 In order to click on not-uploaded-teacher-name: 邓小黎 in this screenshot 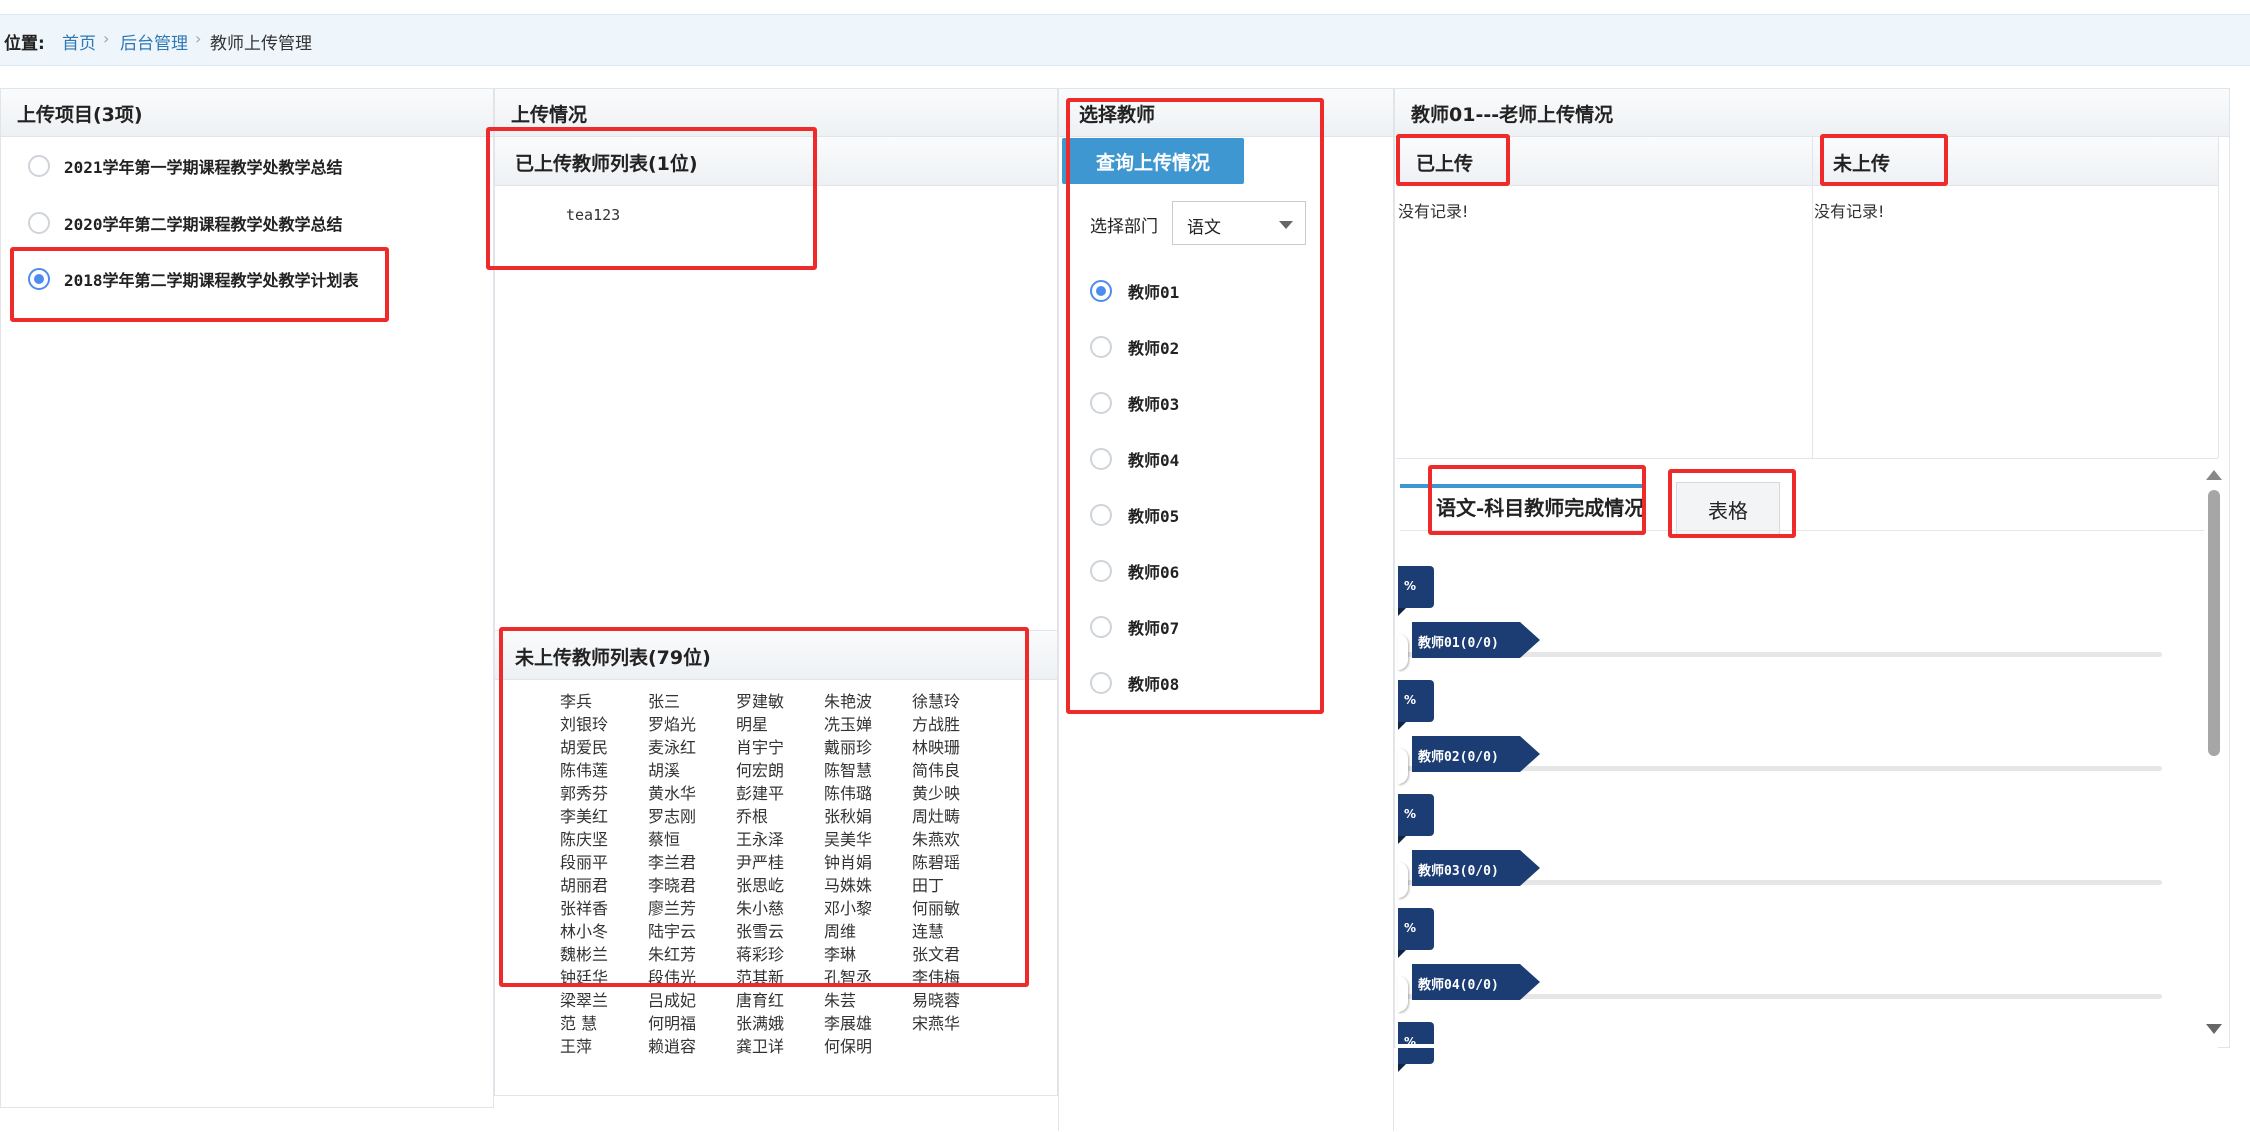, I will do `click(848, 908)`.